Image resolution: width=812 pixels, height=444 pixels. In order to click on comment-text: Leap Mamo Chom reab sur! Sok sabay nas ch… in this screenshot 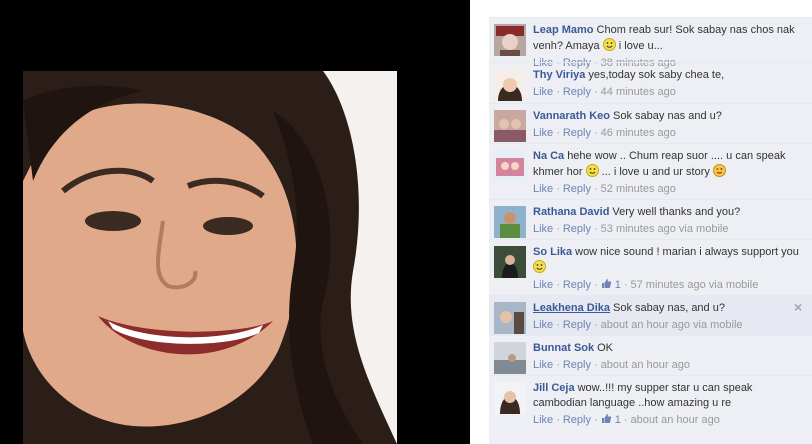, I will do `click(668, 38)`.